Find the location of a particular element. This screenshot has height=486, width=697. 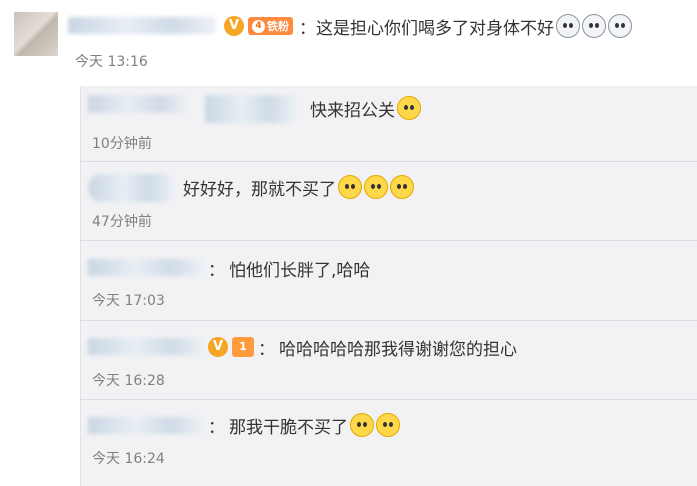

reply-2-line: 好好好，那就不买了 is located at coordinates (298, 187).